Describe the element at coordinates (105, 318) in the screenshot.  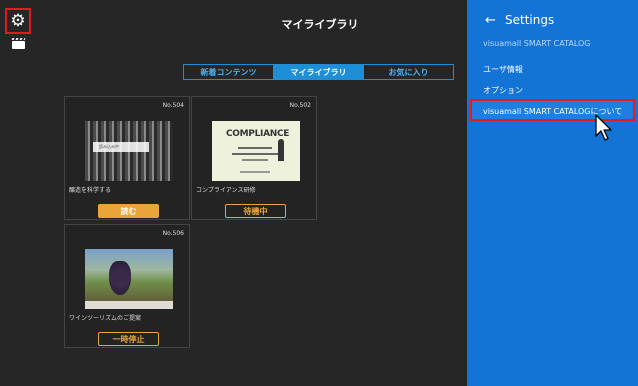
I see `book-title: ワインツーリズムのご提案` at that location.